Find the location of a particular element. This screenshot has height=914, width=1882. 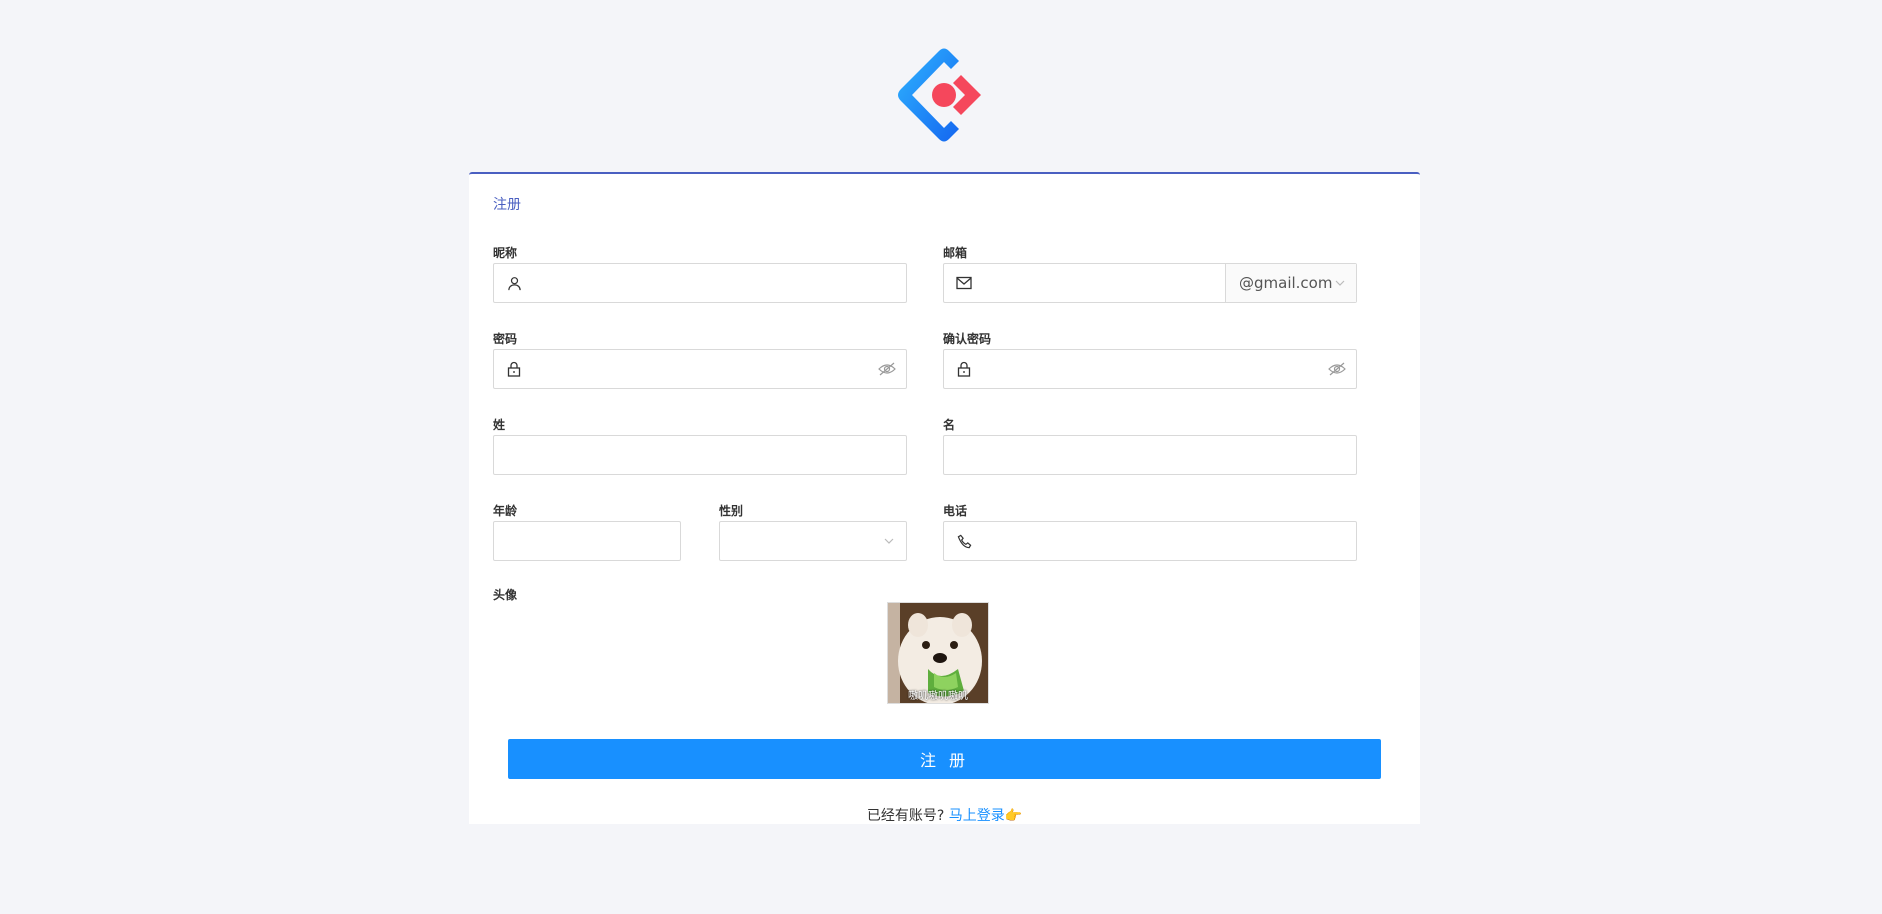

avatar-caption: 嗷叽嗷叽嗷叽 is located at coordinates (938, 696).